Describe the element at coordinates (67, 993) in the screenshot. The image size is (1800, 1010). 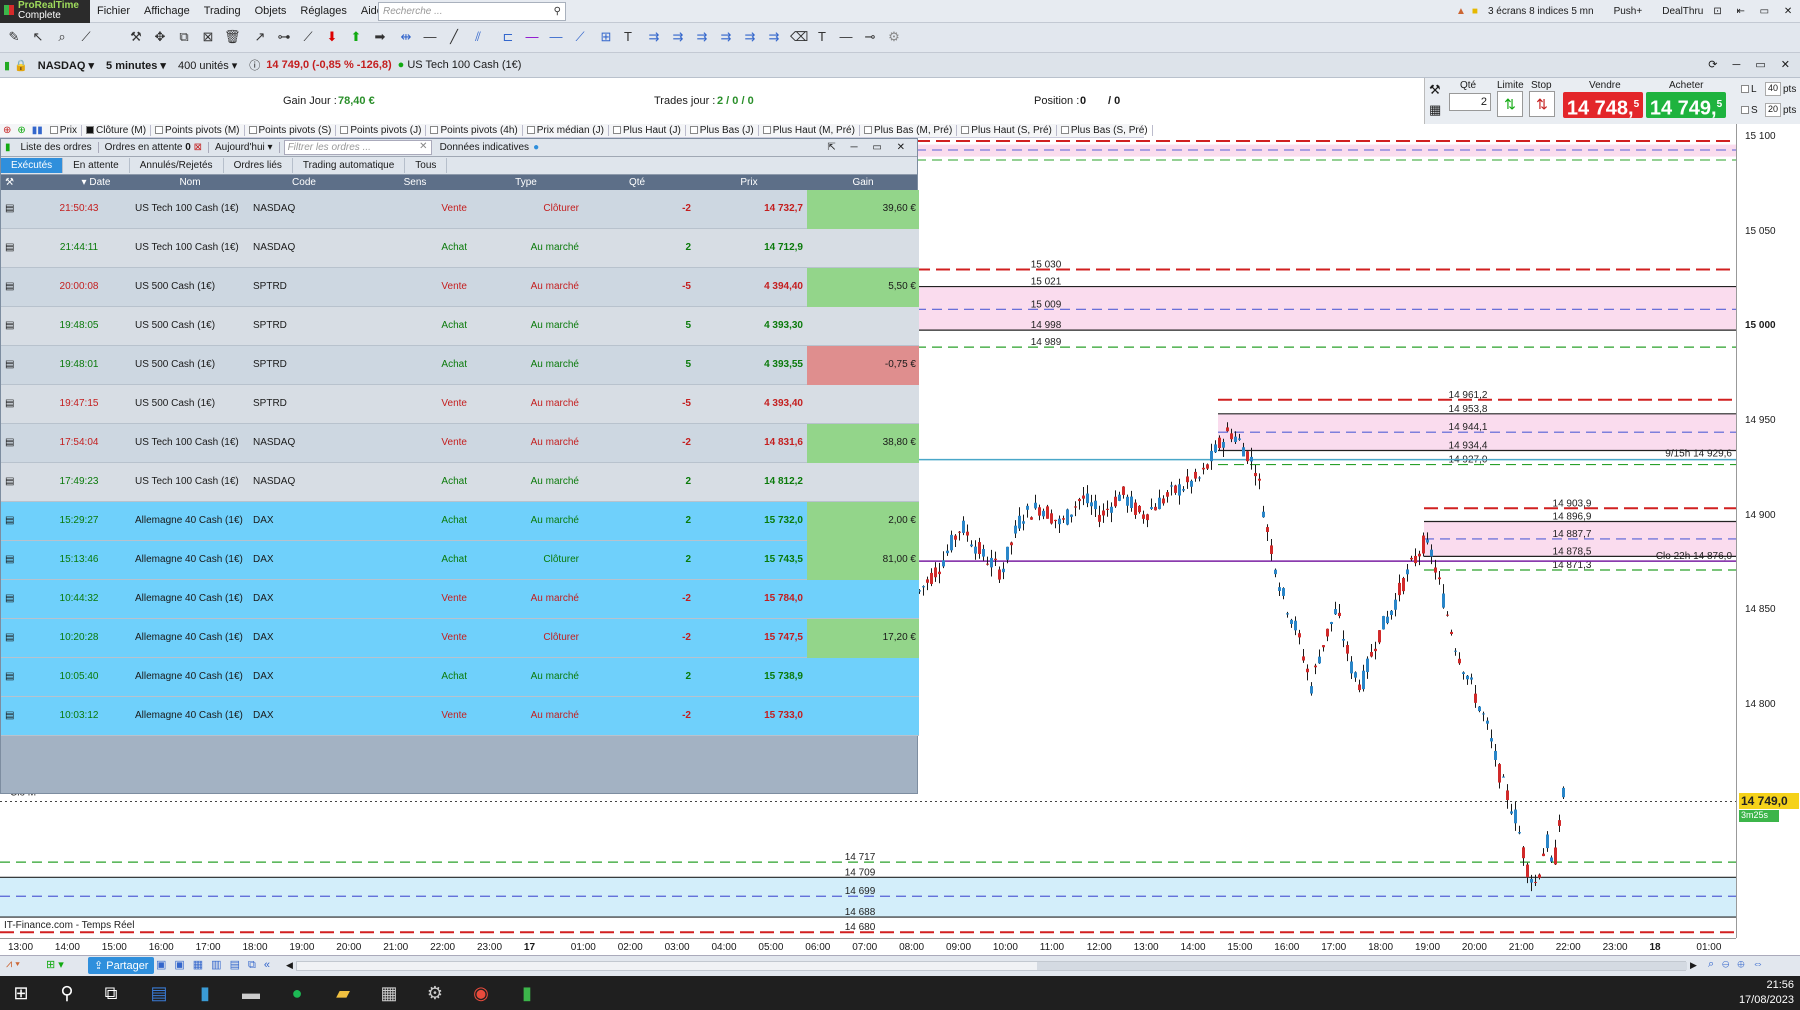
I see `taskbar-search-icon: ⚲` at that location.